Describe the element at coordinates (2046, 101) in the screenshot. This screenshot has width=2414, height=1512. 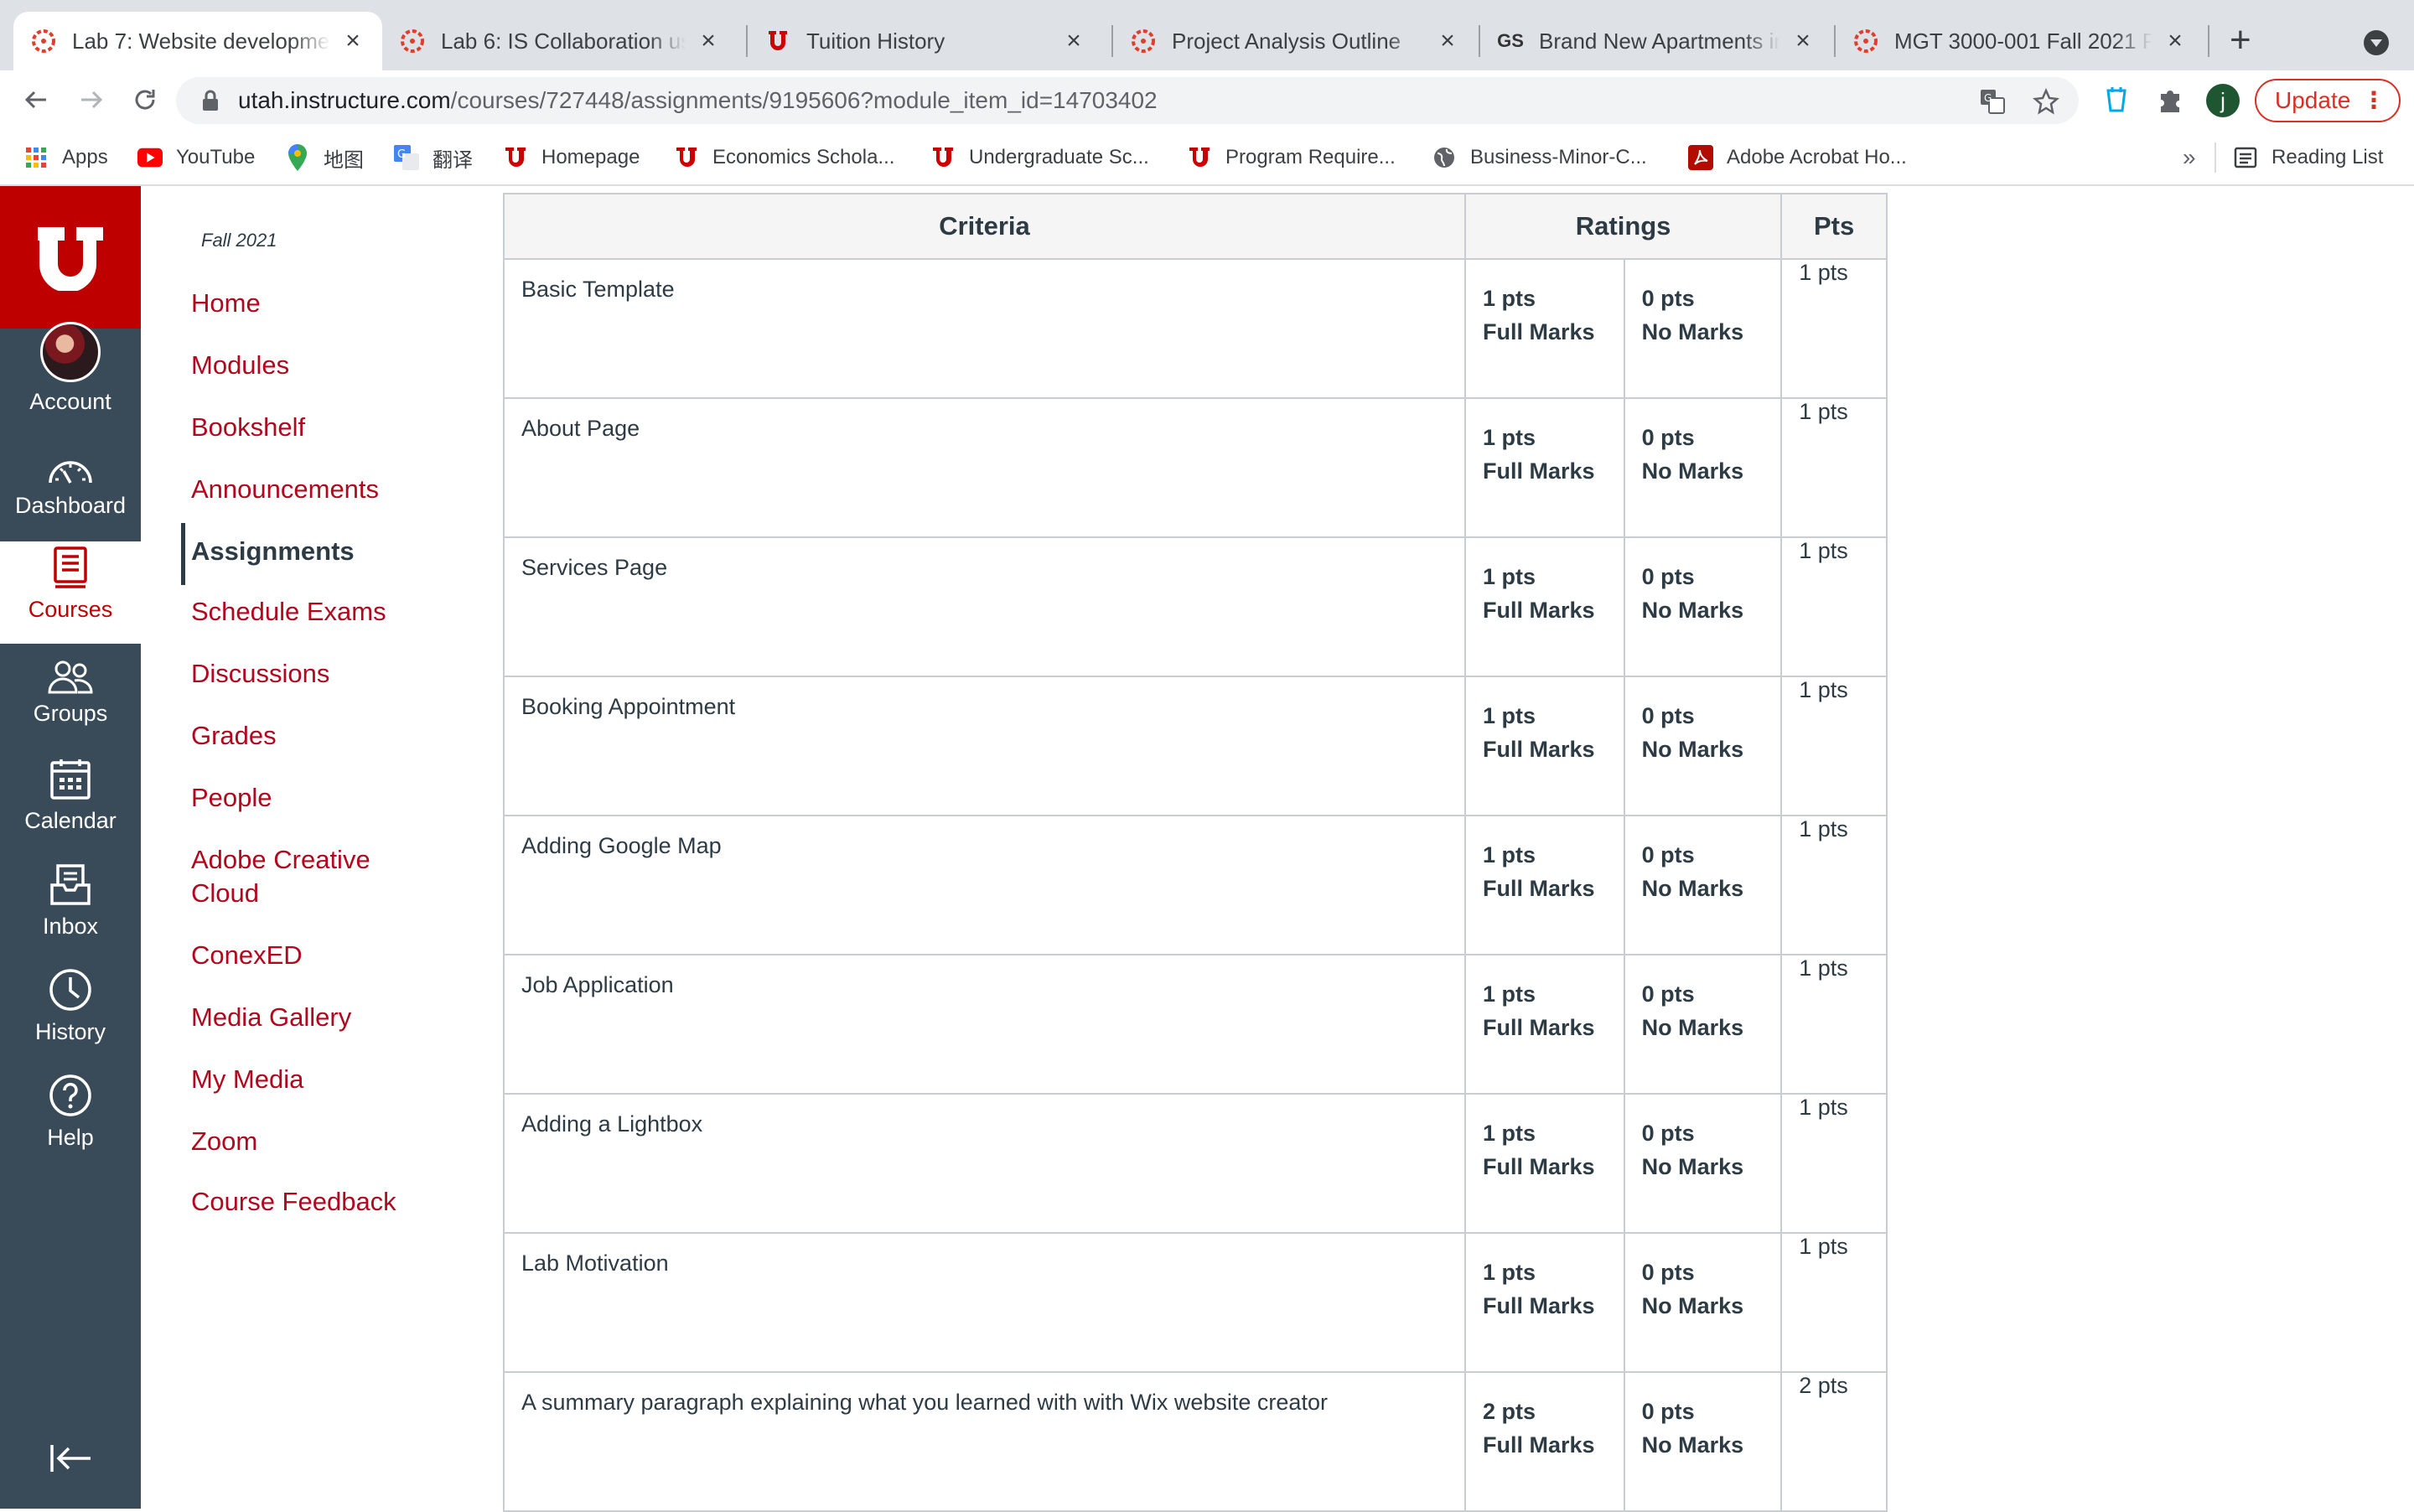
I see `star-icon` at that location.